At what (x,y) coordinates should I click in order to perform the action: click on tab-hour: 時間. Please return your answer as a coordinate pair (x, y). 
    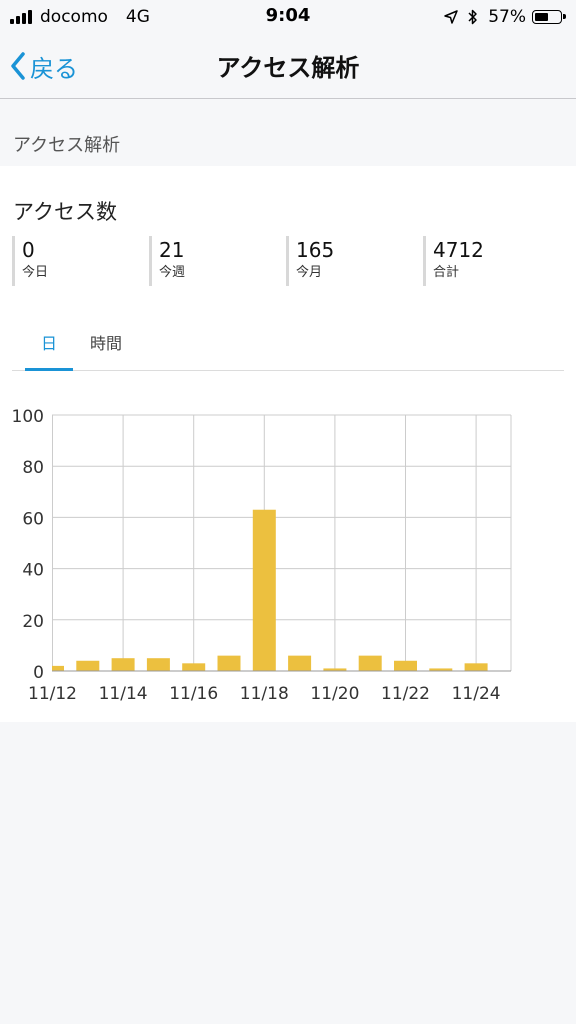
    Looking at the image, I should click on (106, 346).